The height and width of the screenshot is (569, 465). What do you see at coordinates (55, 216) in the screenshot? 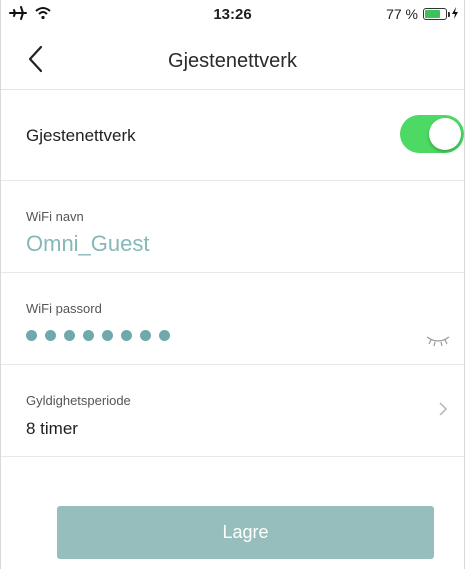
I see `wifi-name-label: WiFi navn` at bounding box center [55, 216].